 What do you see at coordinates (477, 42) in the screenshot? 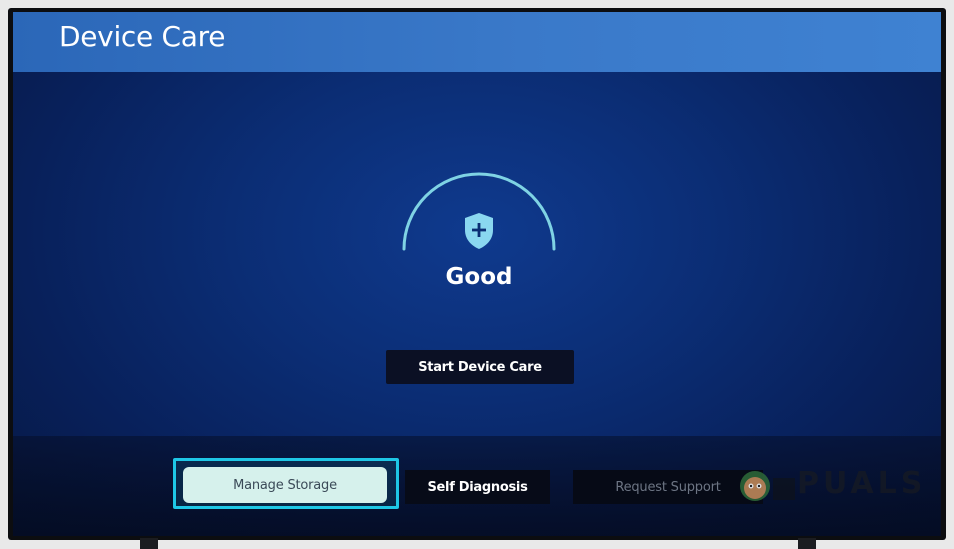
I see `header-bar: Device Care` at bounding box center [477, 42].